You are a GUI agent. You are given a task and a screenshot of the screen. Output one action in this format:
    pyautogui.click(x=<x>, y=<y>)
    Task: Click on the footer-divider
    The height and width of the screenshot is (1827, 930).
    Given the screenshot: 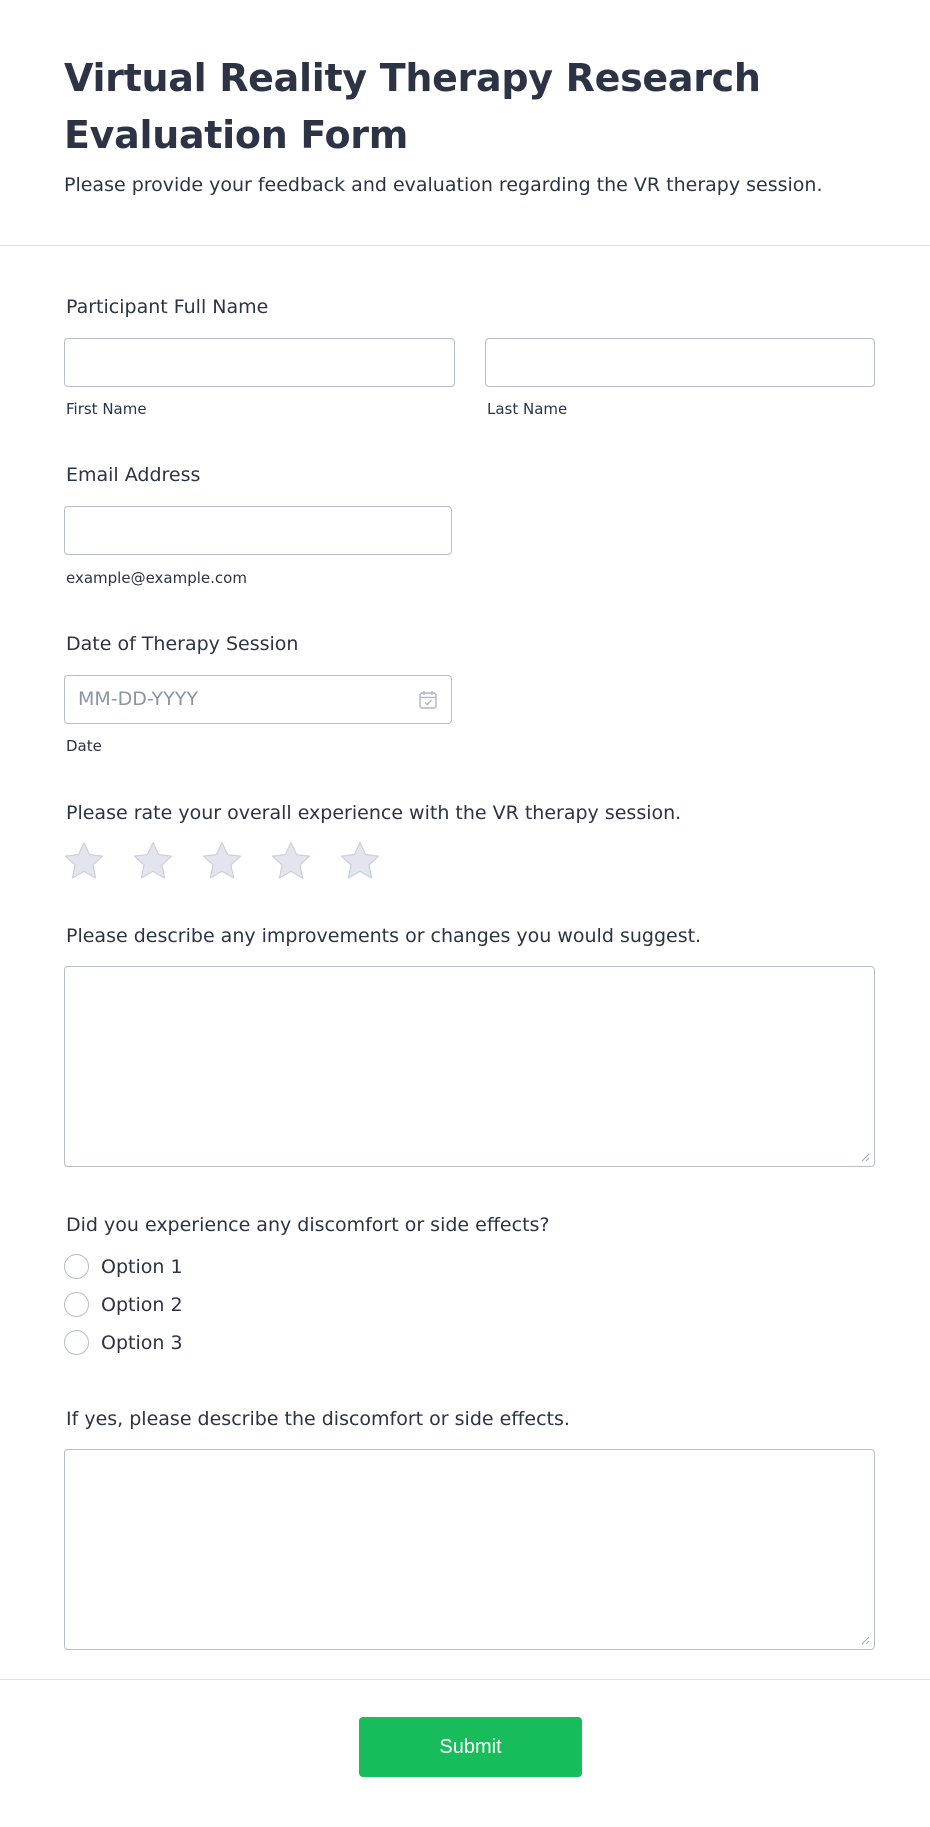 What is the action you would take?
    pyautogui.click(x=465, y=1679)
    